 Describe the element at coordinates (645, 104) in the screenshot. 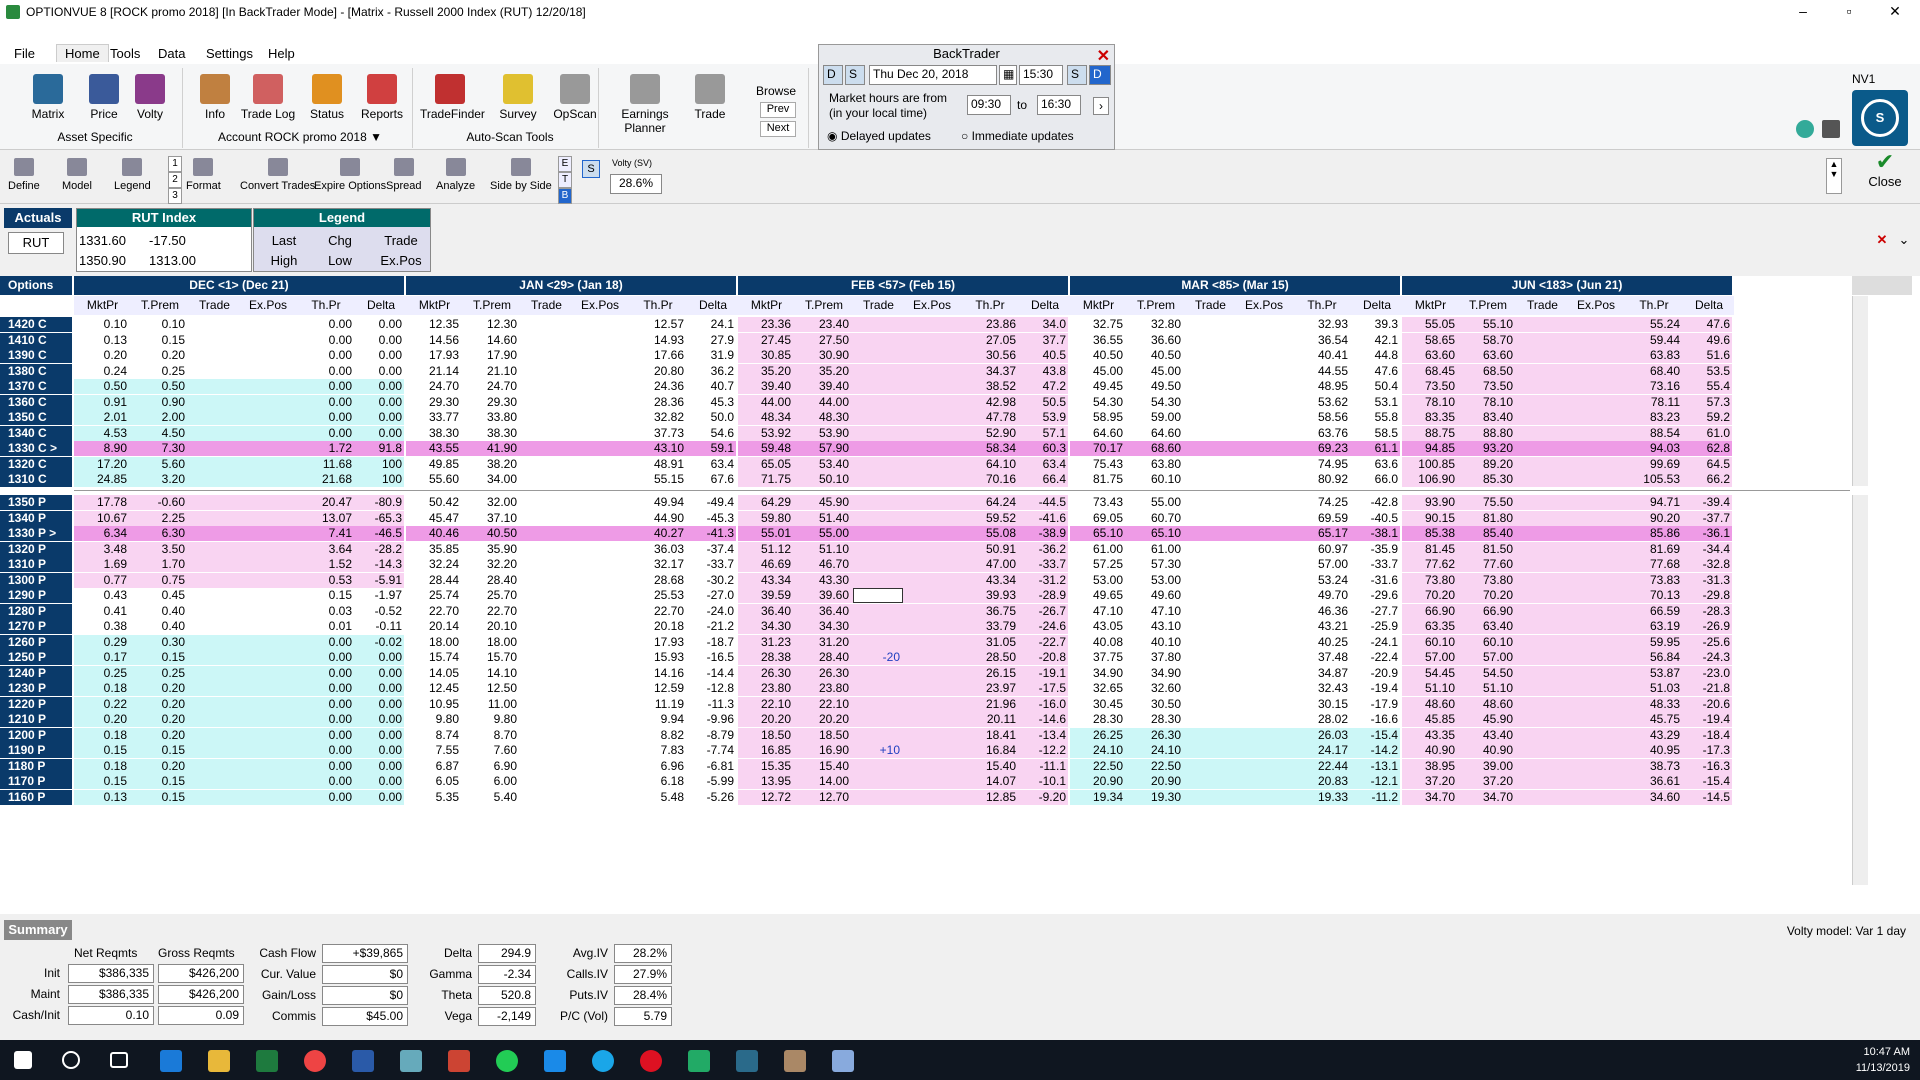

I see `ribbon-earnings-planner-button: Earnings Planner` at that location.